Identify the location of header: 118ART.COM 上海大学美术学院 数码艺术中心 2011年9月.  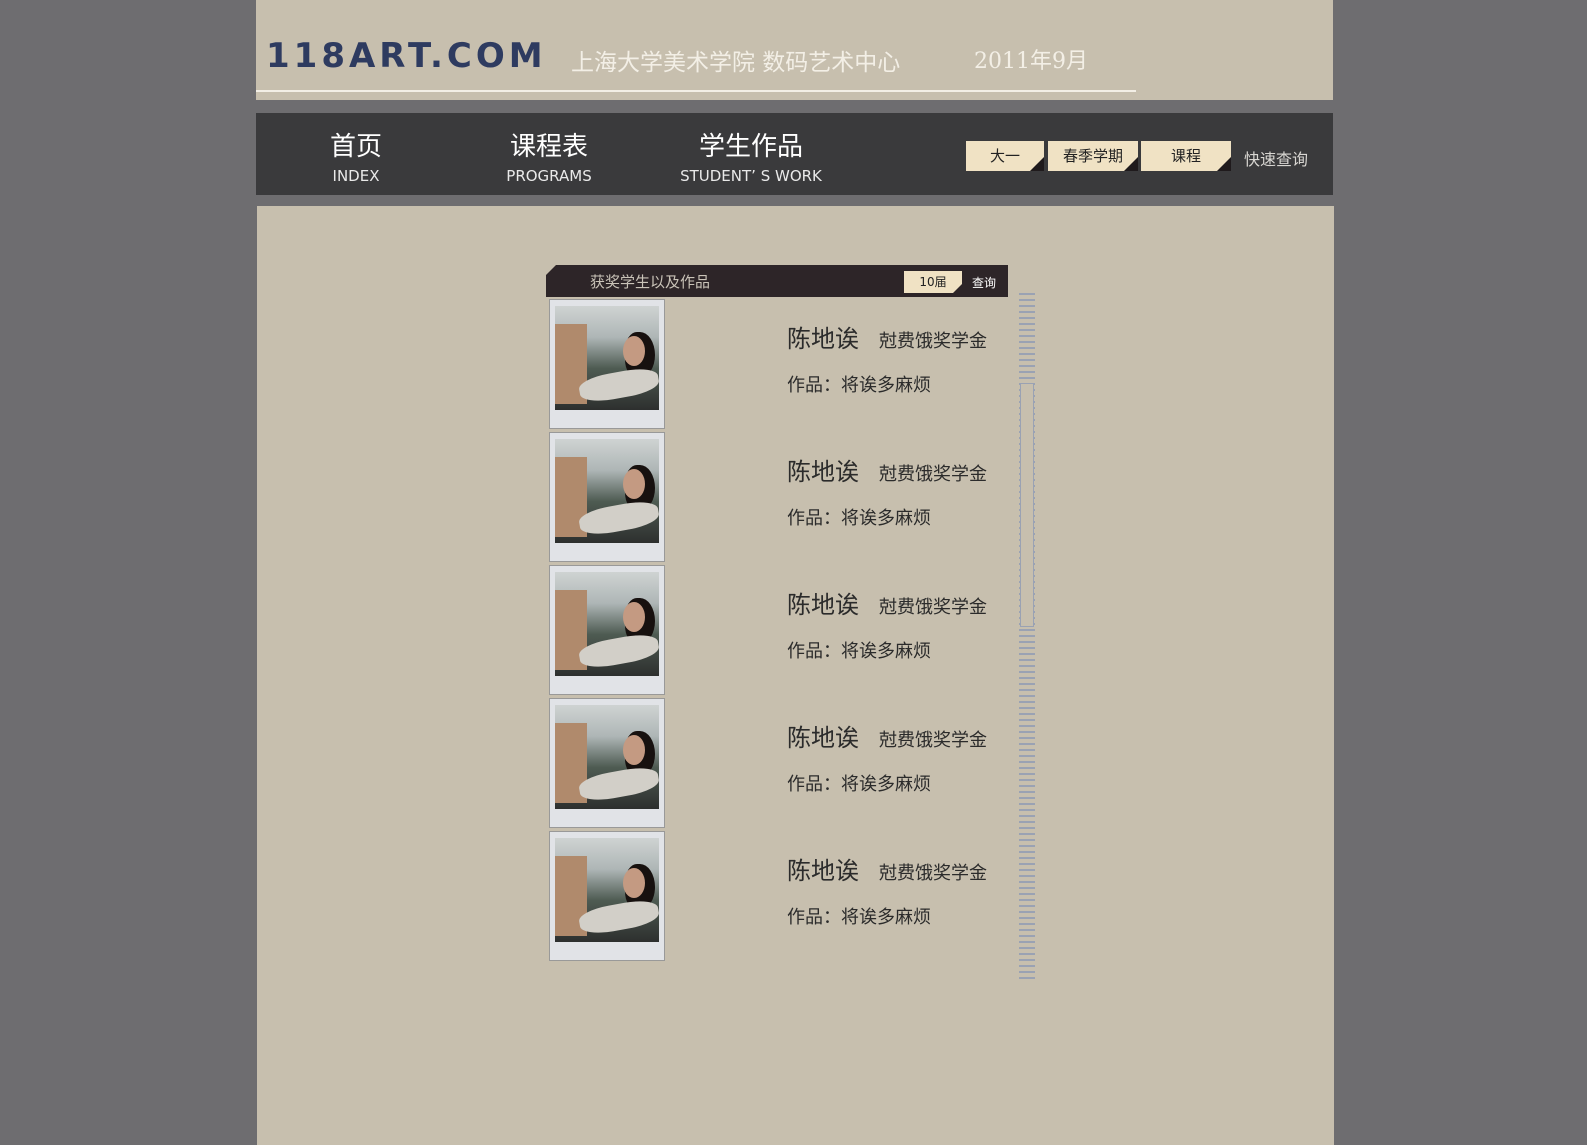
(794, 50).